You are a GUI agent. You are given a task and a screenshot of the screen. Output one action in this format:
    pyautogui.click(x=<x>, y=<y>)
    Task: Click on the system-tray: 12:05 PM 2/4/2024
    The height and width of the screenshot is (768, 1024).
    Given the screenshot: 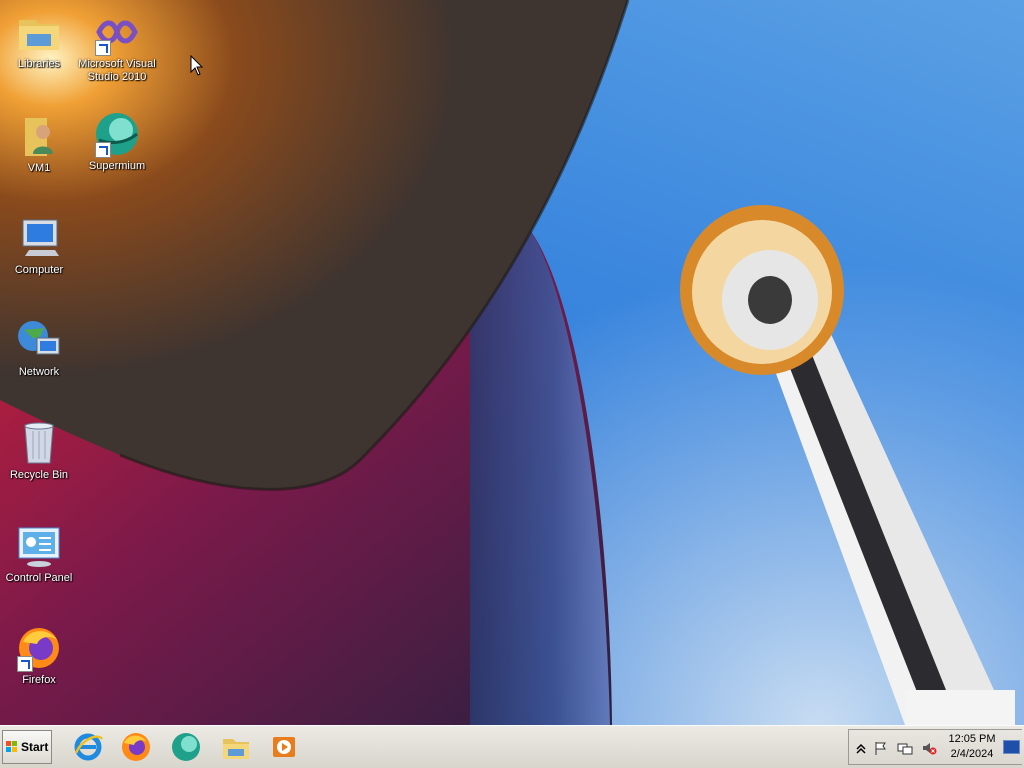 What is the action you would take?
    pyautogui.click(x=935, y=747)
    